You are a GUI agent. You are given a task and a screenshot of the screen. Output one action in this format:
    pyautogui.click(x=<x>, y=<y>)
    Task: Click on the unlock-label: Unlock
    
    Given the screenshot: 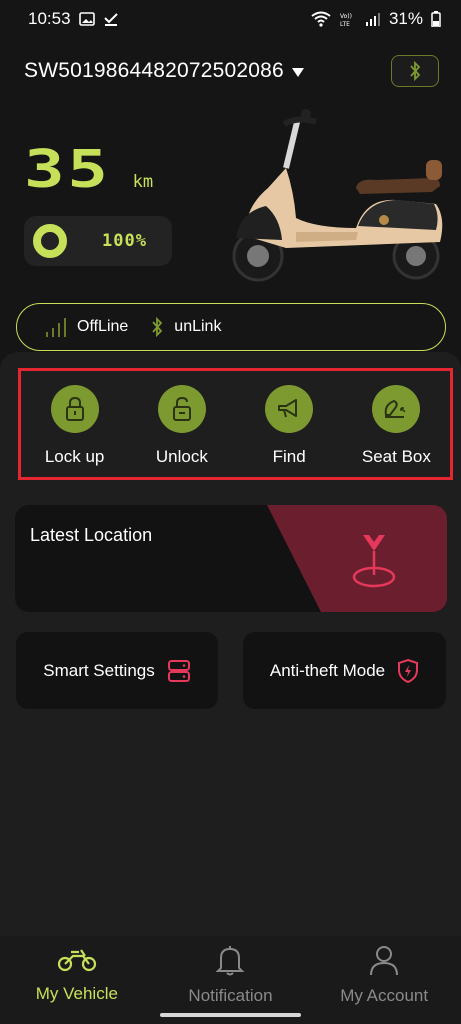 What is the action you would take?
    pyautogui.click(x=181, y=456)
    